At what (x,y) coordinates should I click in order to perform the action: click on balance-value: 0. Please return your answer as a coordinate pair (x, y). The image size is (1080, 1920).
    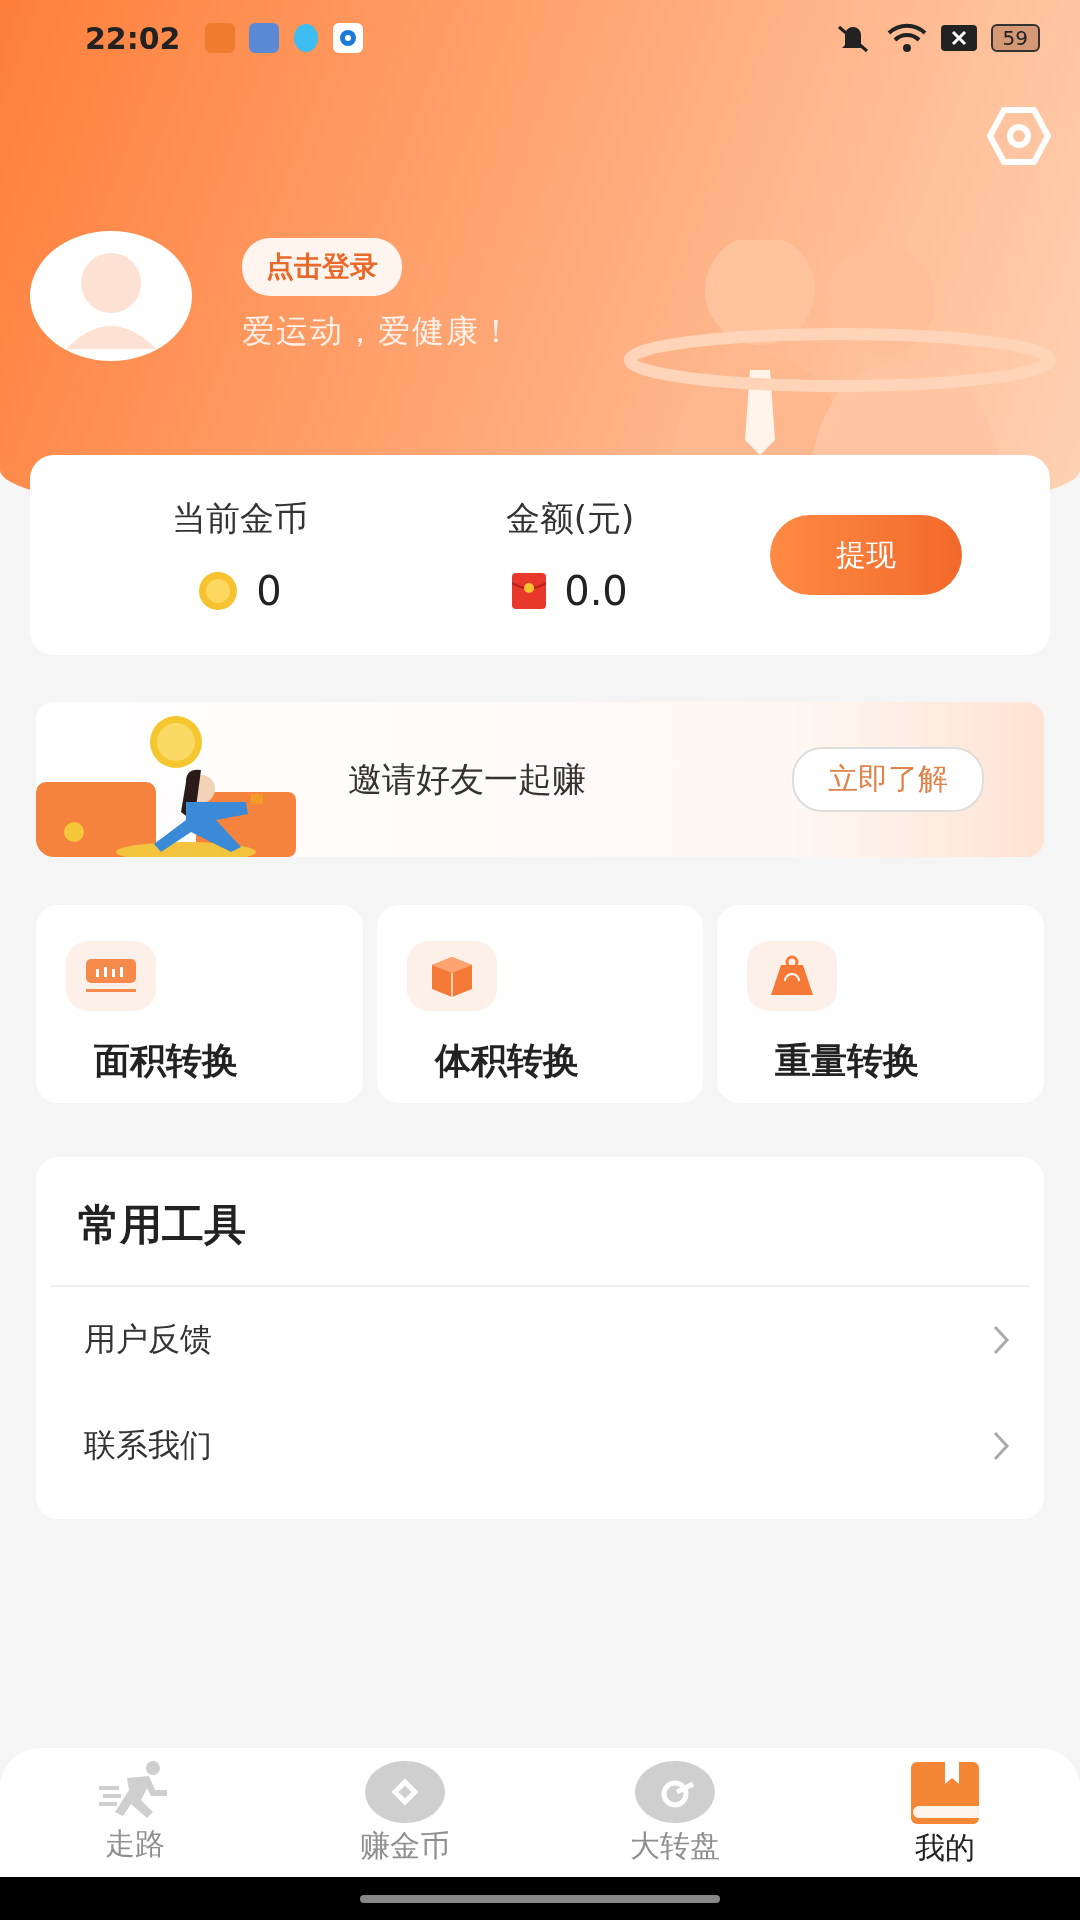
    Looking at the image, I should click on (269, 591).